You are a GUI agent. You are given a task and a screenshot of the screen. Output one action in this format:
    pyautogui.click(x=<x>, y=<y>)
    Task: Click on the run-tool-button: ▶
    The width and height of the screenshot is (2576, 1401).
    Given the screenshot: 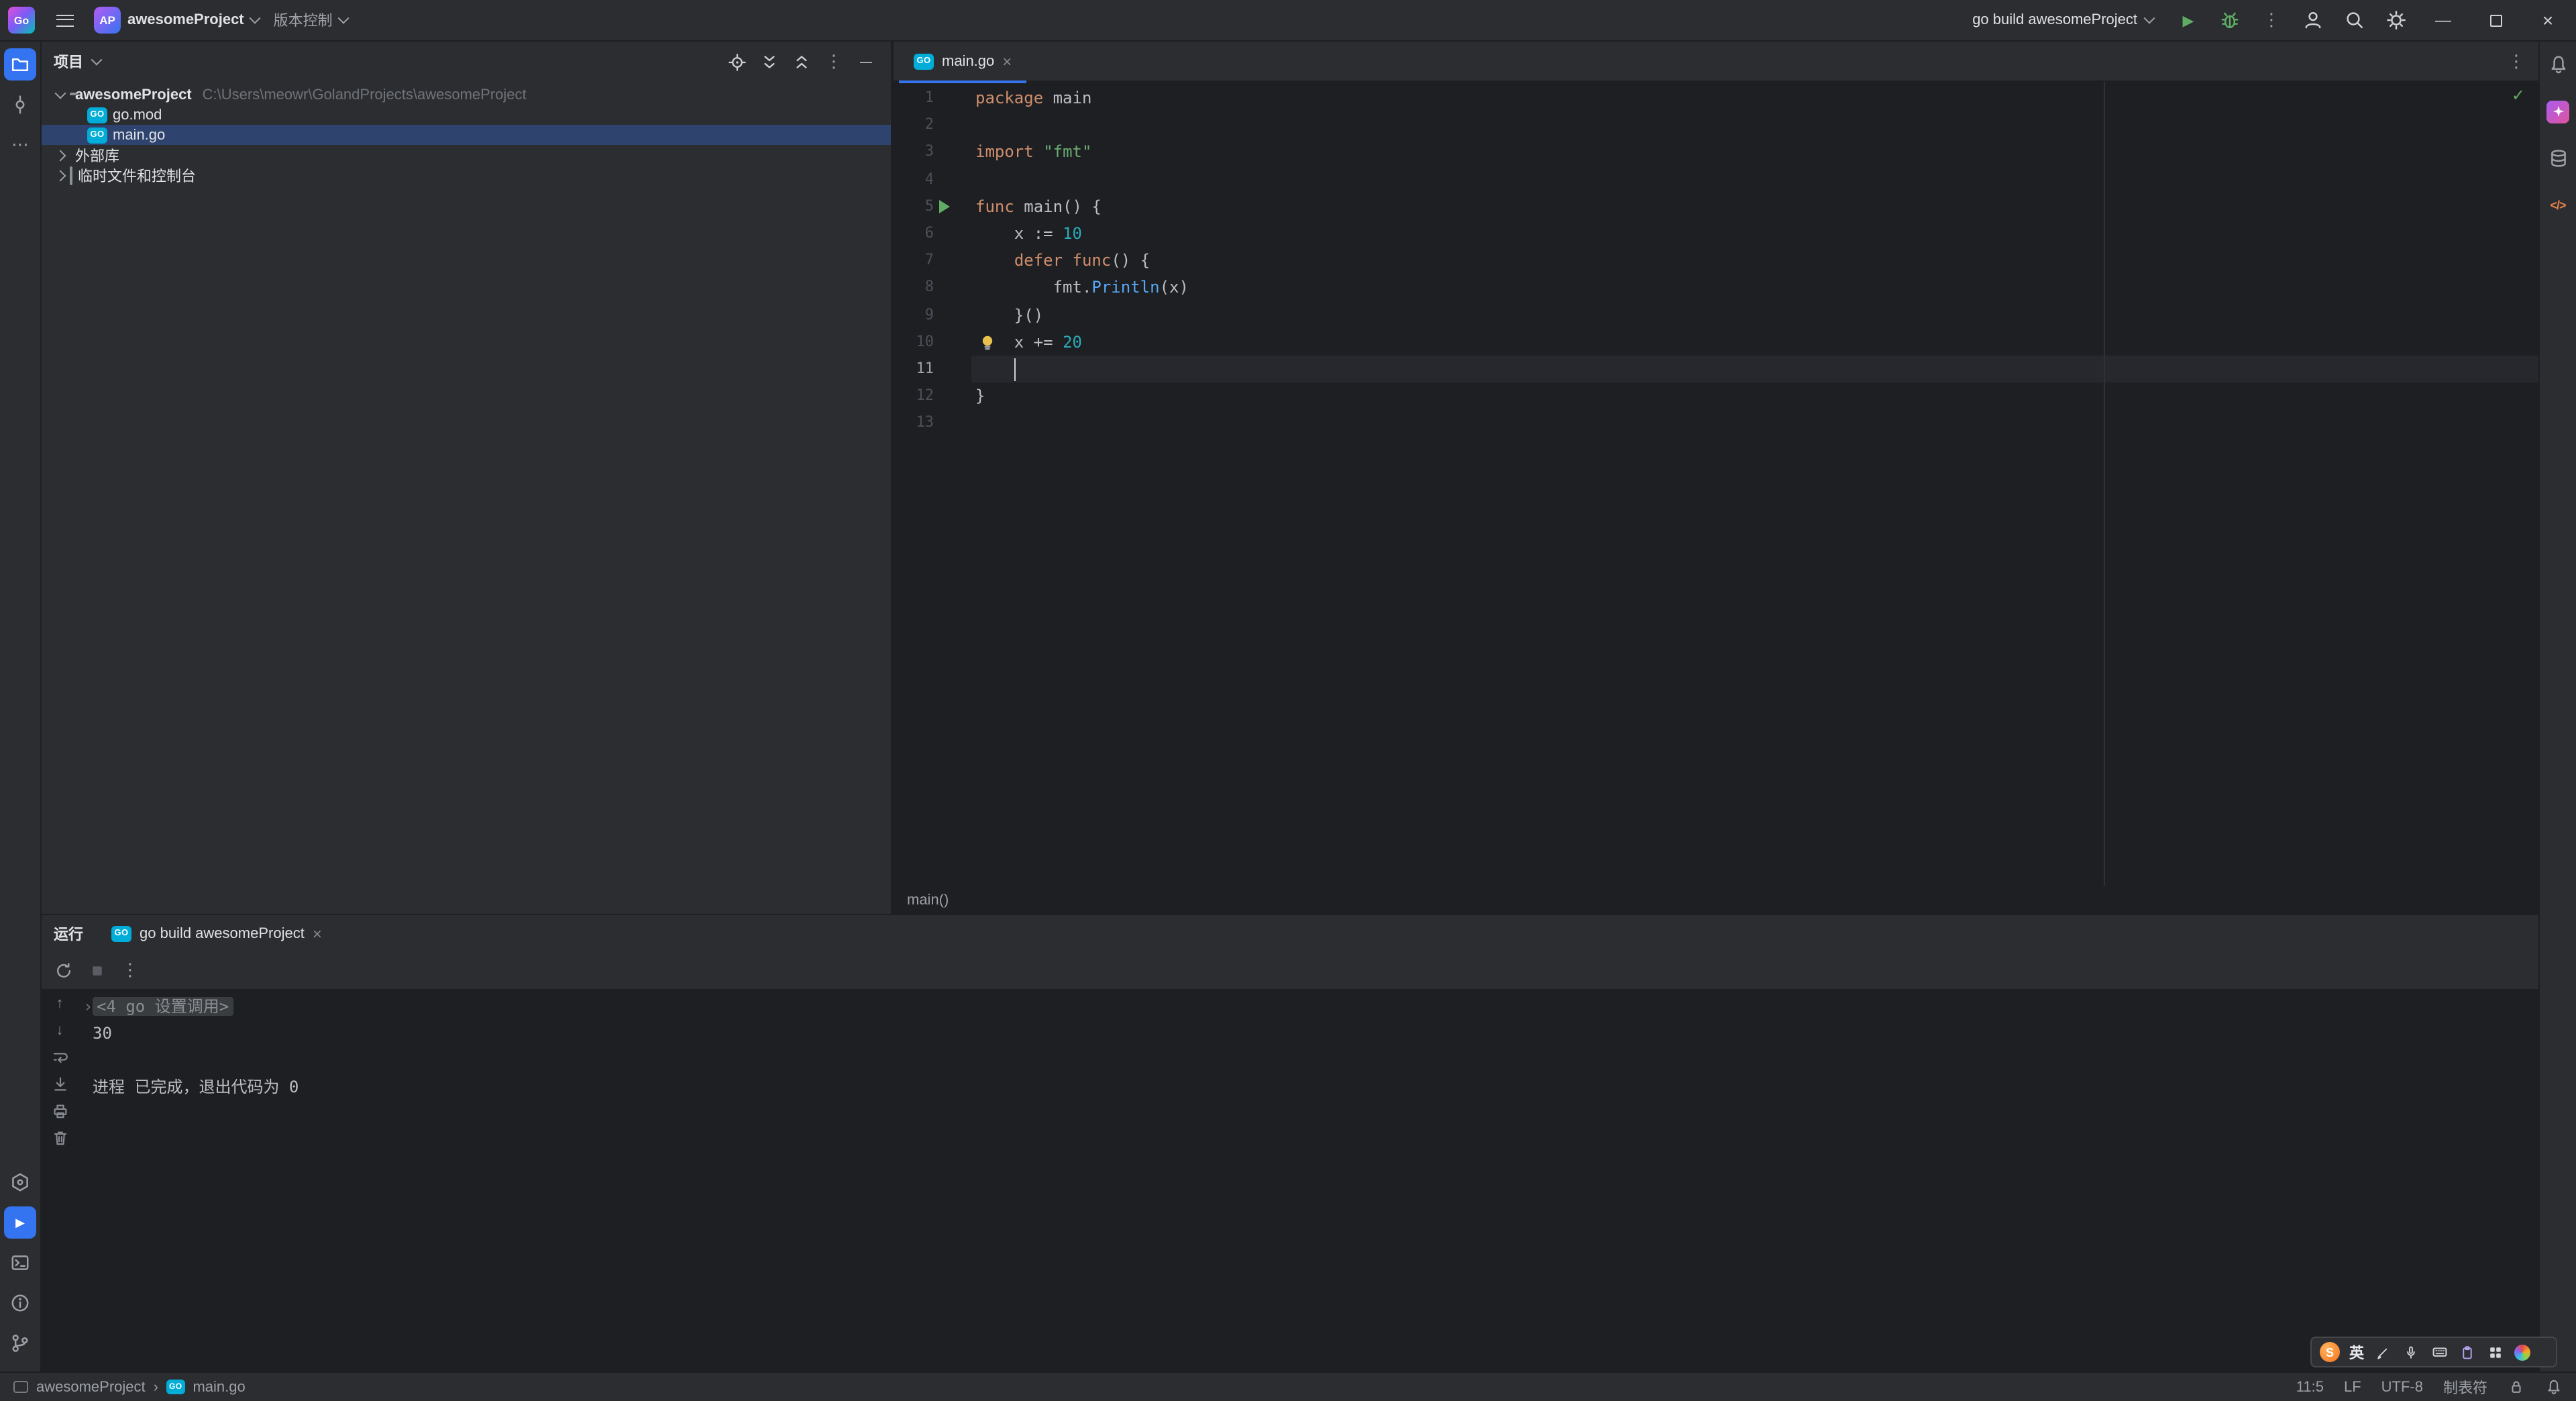 What is the action you would take?
    pyautogui.click(x=20, y=1222)
    